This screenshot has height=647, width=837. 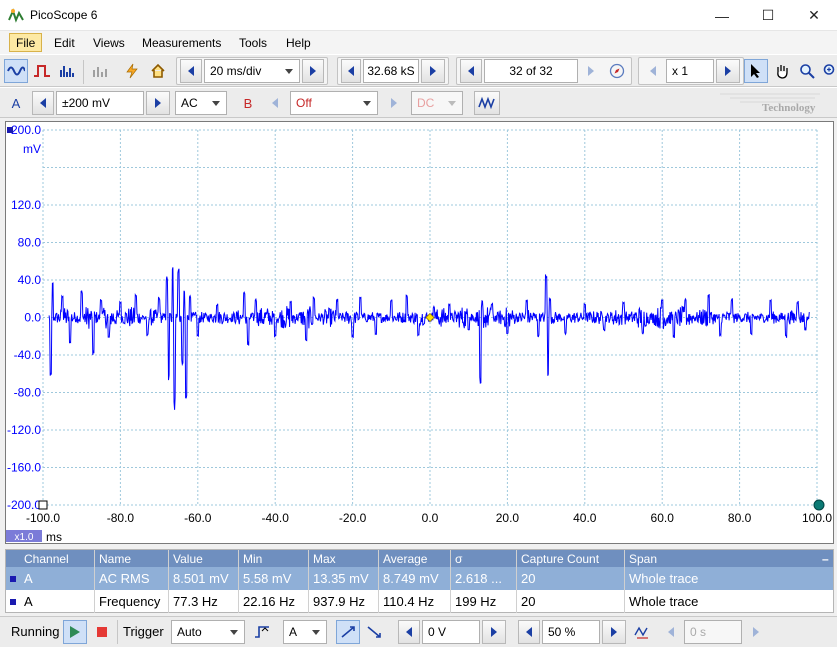 What do you see at coordinates (100, 103) in the screenshot?
I see `range-a-select: ±200 mV` at bounding box center [100, 103].